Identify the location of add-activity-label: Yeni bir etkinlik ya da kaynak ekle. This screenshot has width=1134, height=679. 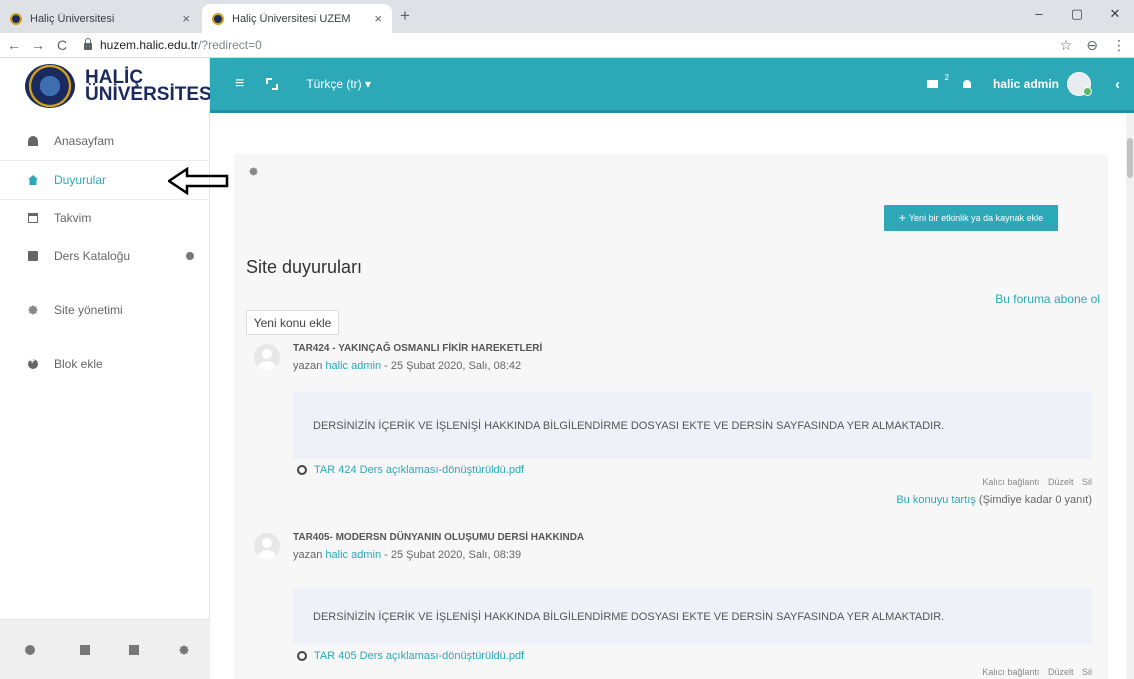
(976, 218).